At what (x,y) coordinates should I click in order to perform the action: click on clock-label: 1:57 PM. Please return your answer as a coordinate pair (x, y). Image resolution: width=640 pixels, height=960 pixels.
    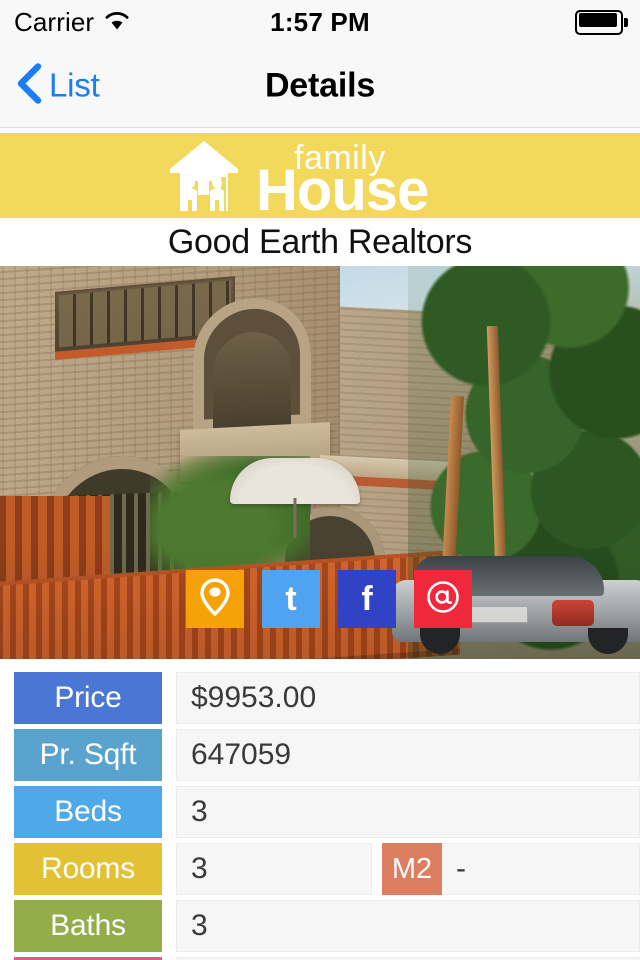
    Looking at the image, I should click on (320, 21).